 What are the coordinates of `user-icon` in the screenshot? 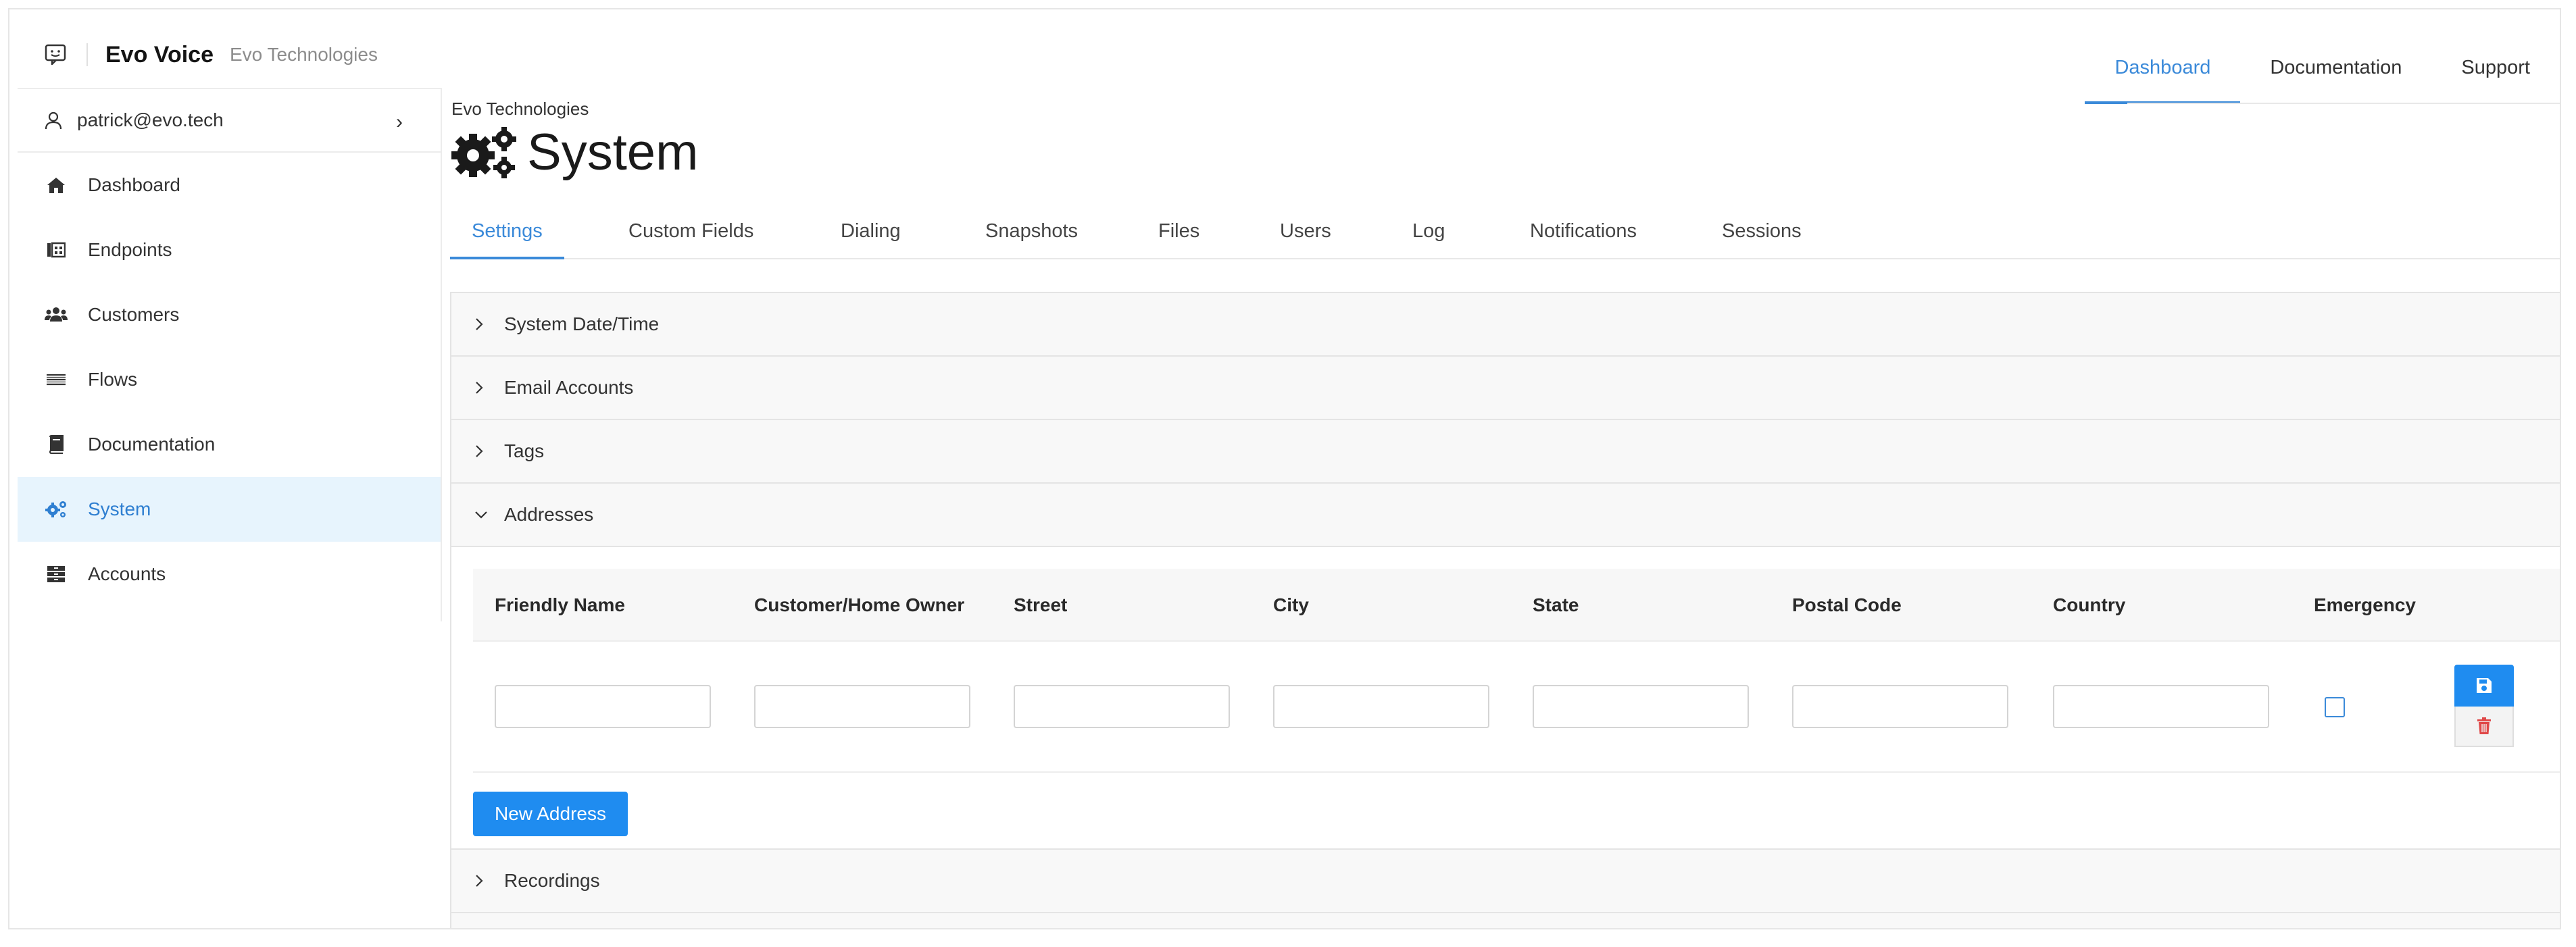 It's located at (55, 120).